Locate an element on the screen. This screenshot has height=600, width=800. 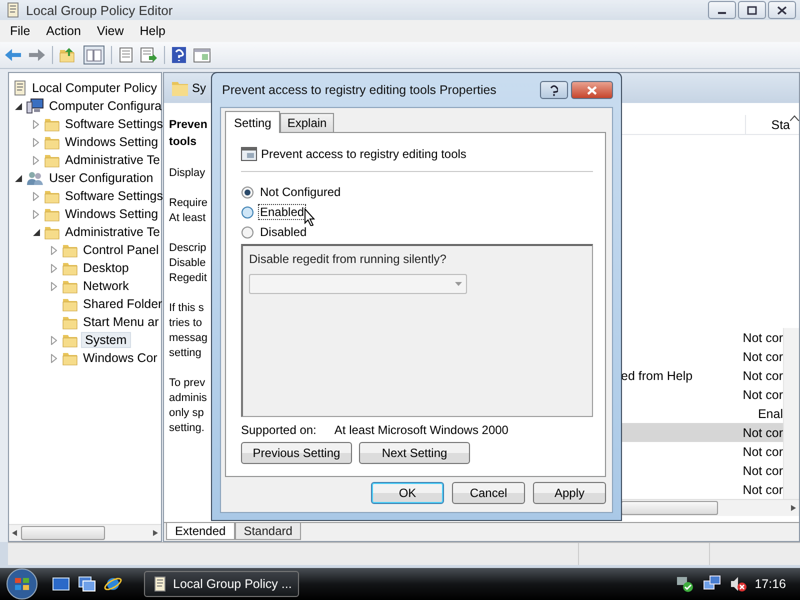
tree-item: Computer Configura is located at coordinates (105, 106).